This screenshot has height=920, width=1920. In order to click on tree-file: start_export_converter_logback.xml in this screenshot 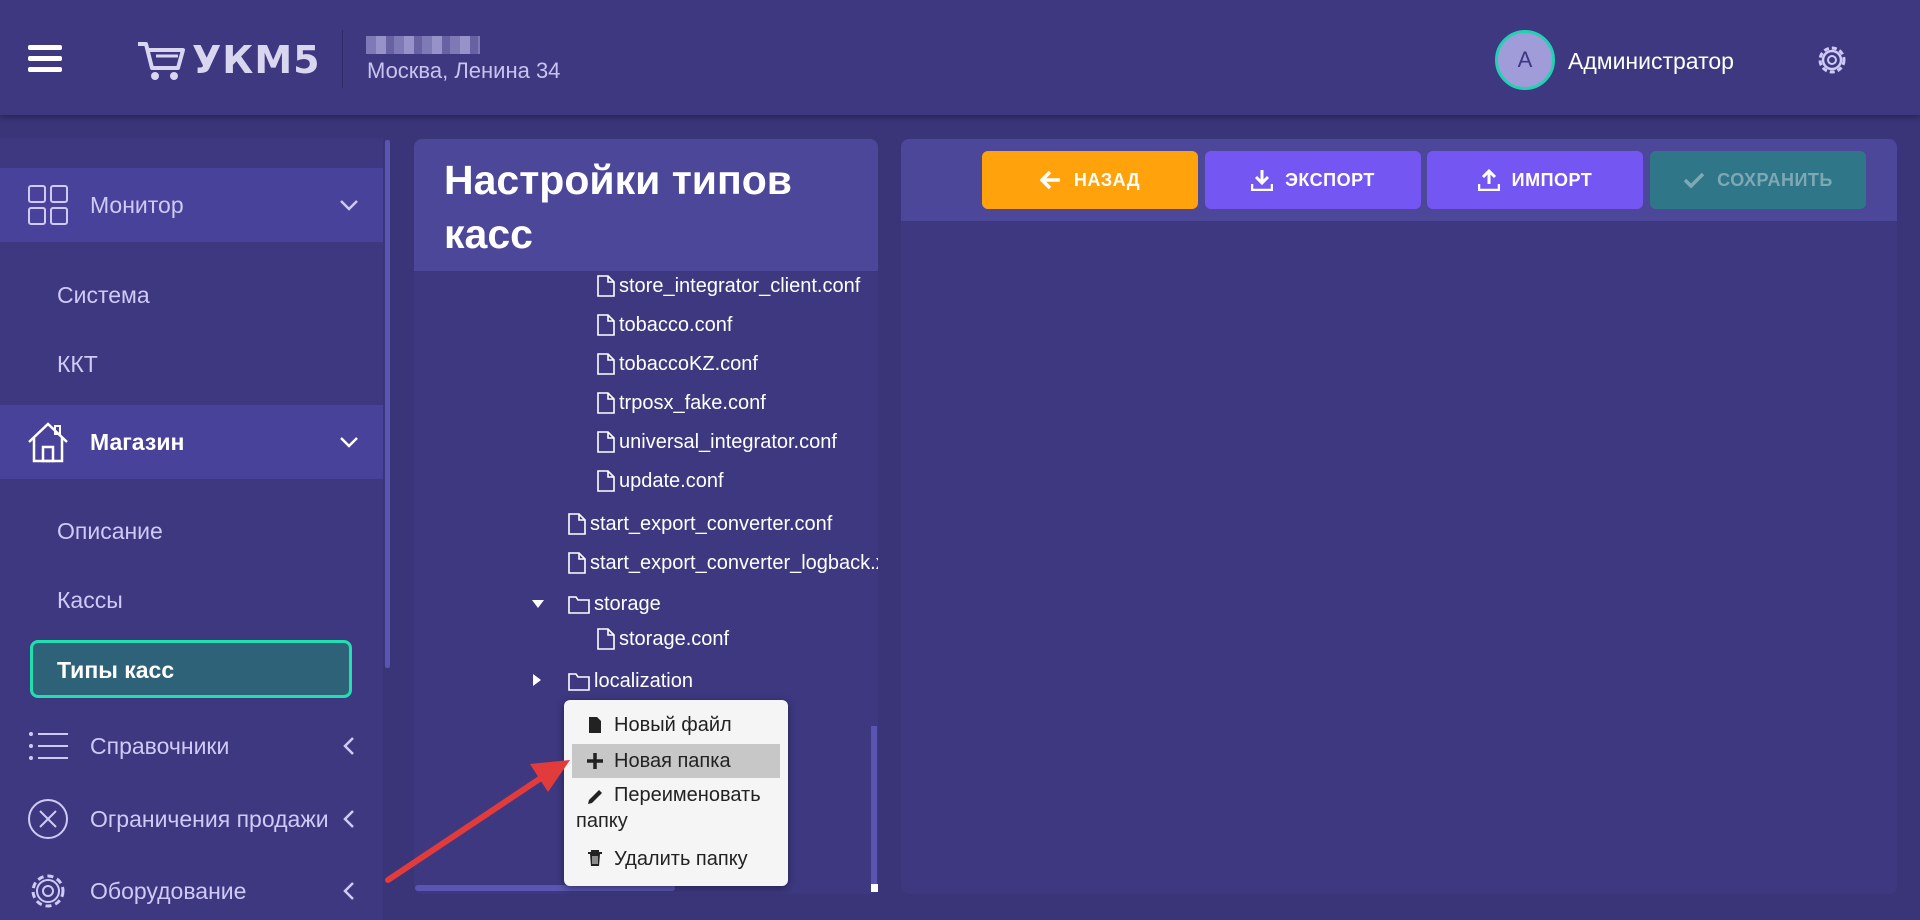, I will do `click(723, 563)`.